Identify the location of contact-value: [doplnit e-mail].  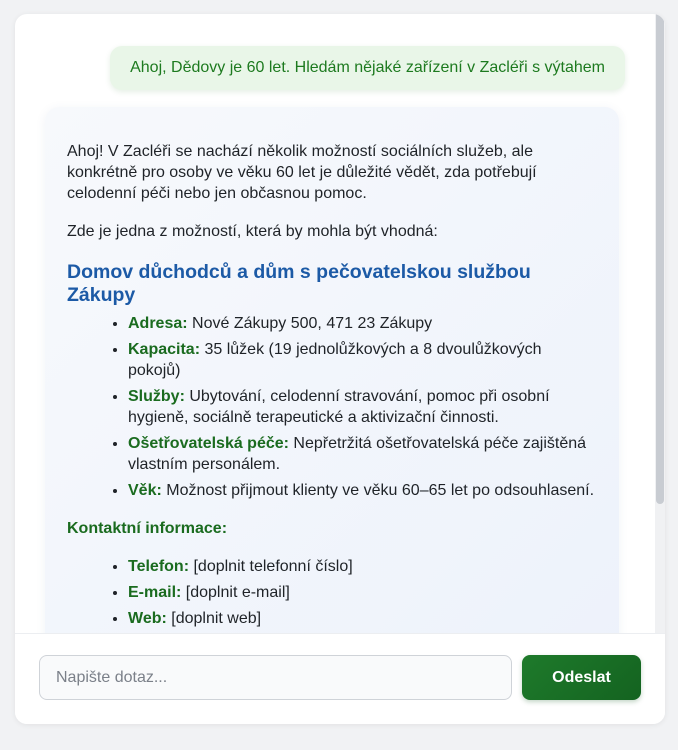
(235, 592).